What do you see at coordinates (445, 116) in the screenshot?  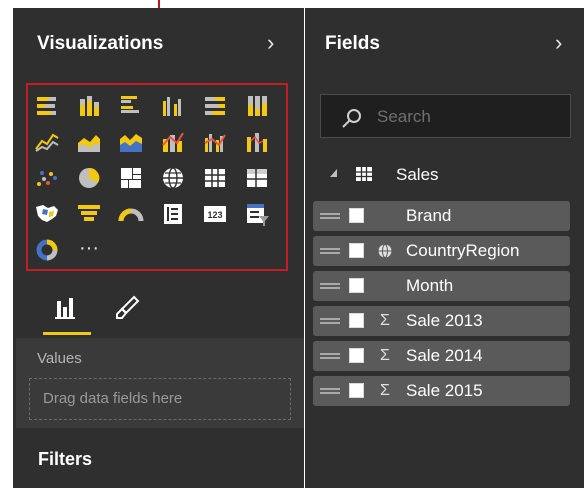 I see `search-input: Search` at bounding box center [445, 116].